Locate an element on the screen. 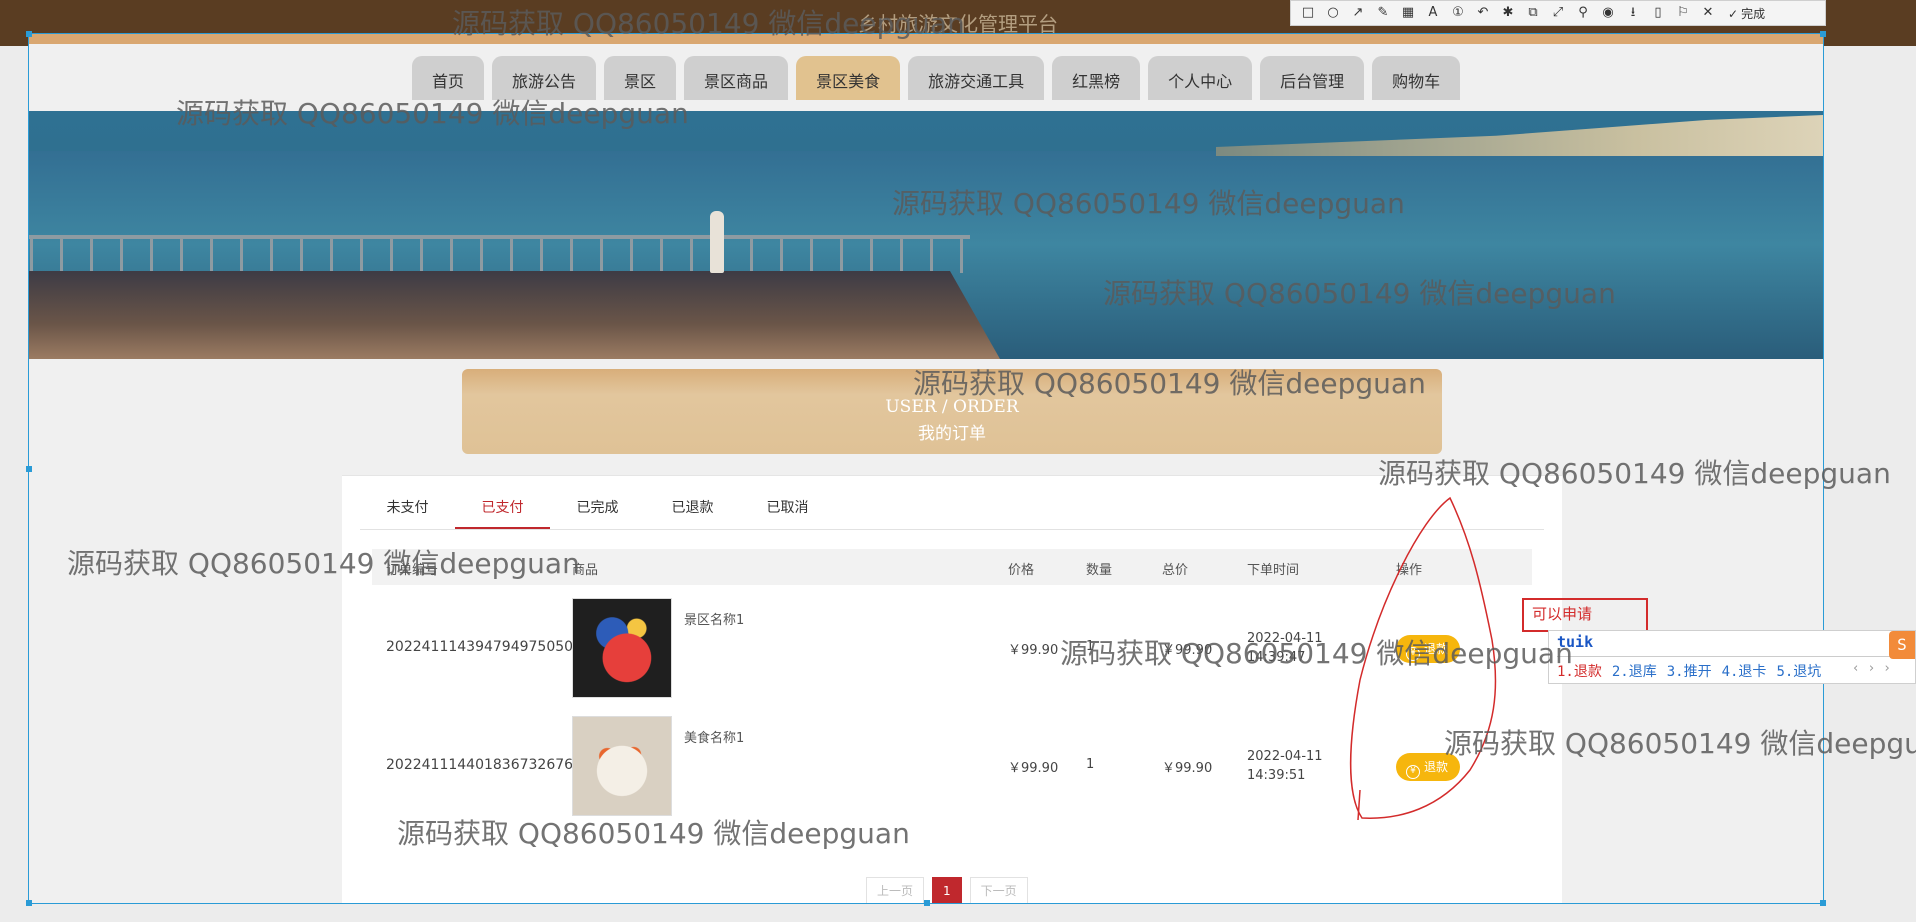 This screenshot has height=922, width=1916. order-title-banner: USER / ORDER 我的订单 is located at coordinates (952, 411).